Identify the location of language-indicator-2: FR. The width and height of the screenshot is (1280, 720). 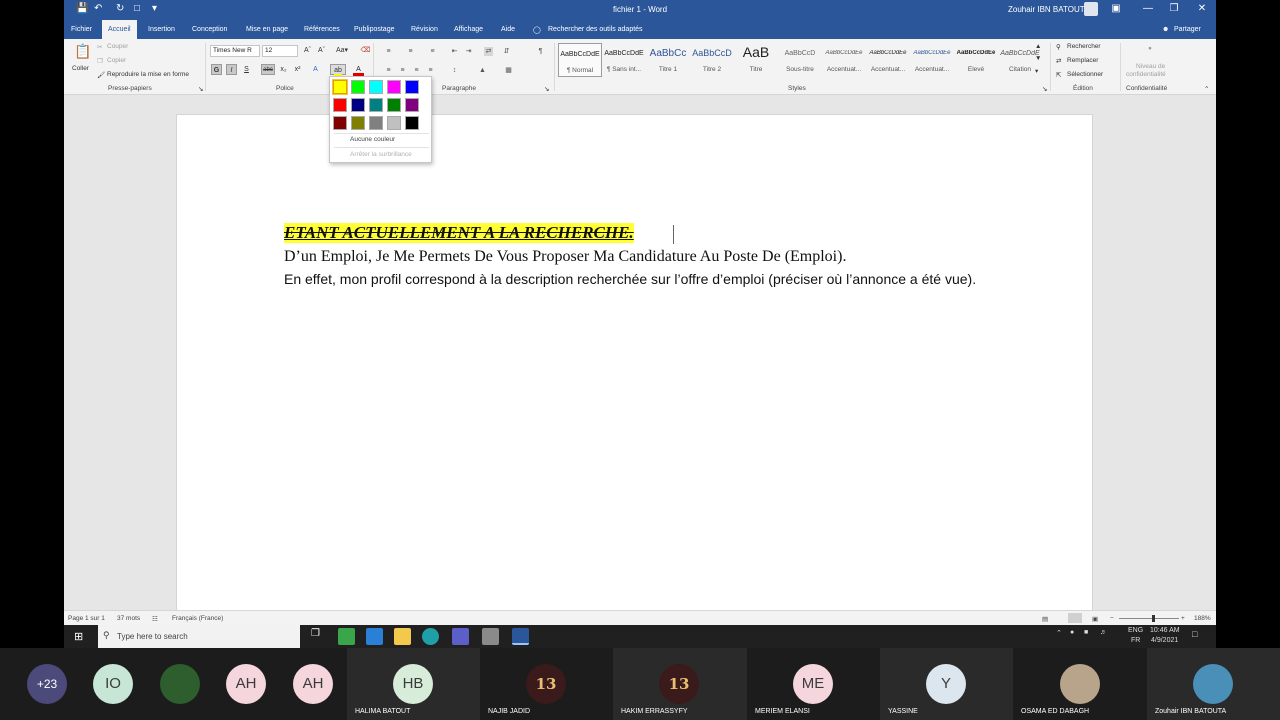
(1135, 640).